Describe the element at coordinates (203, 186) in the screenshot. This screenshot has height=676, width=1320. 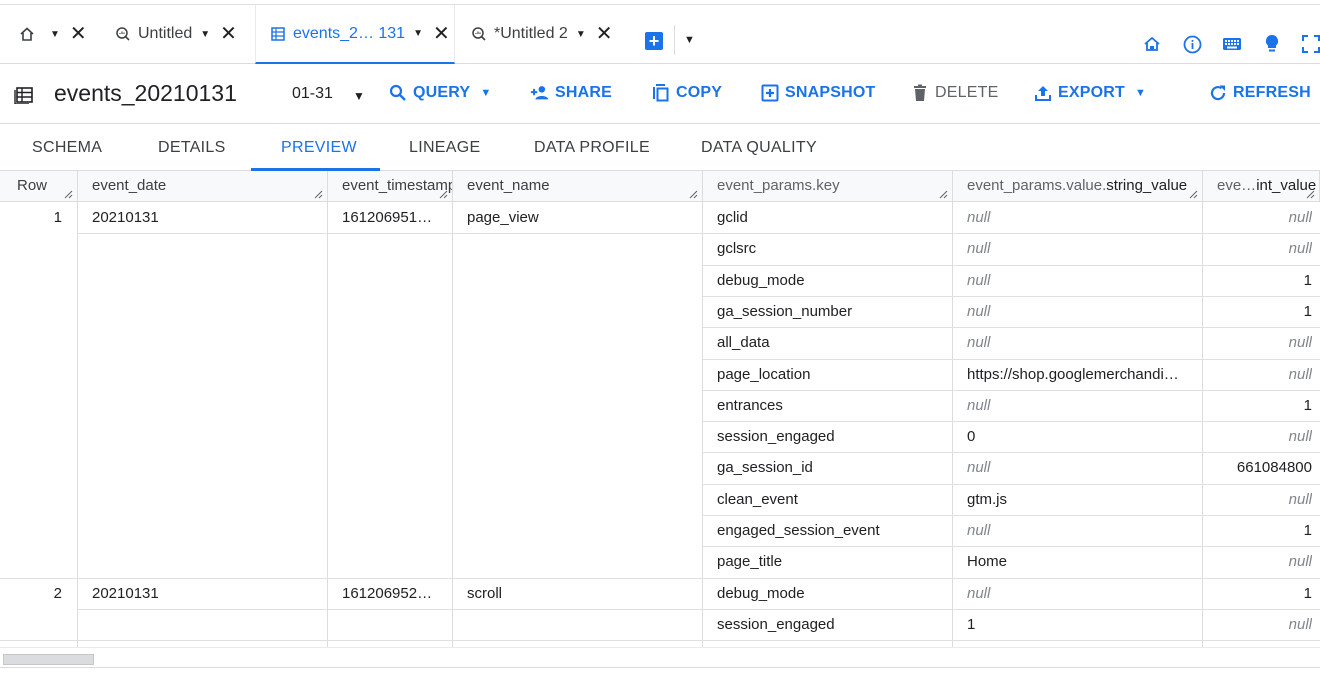
I see `column-header-event-date: event_date` at that location.